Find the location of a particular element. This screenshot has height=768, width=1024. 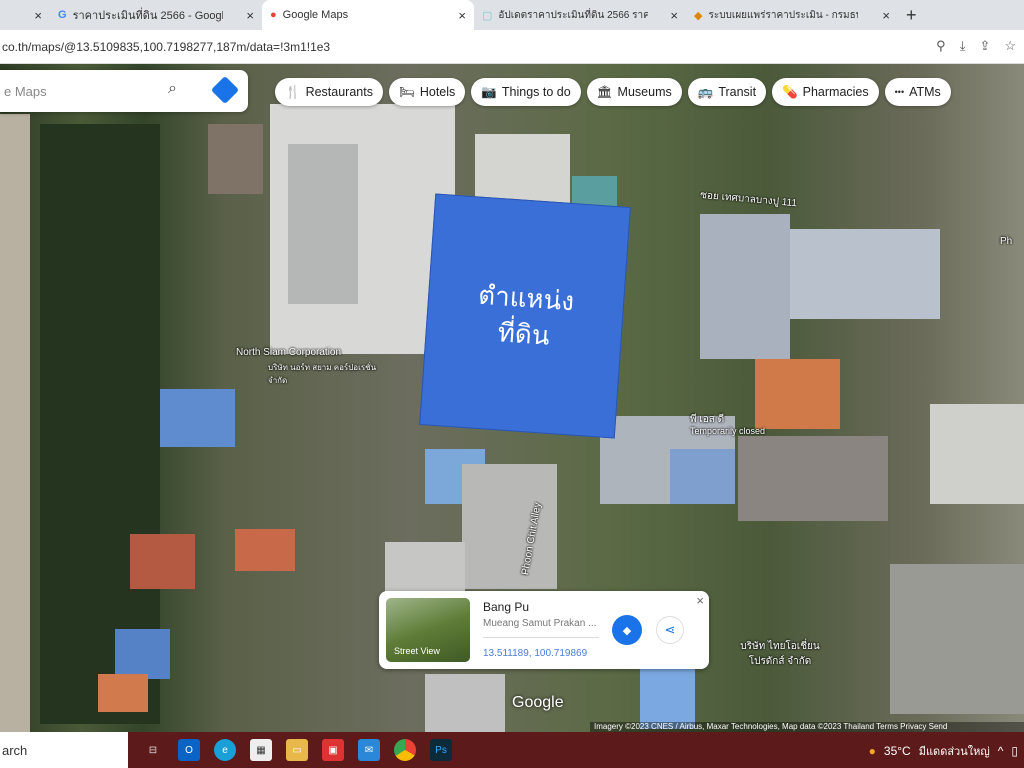

place-title: Bang Pu is located at coordinates (506, 607).